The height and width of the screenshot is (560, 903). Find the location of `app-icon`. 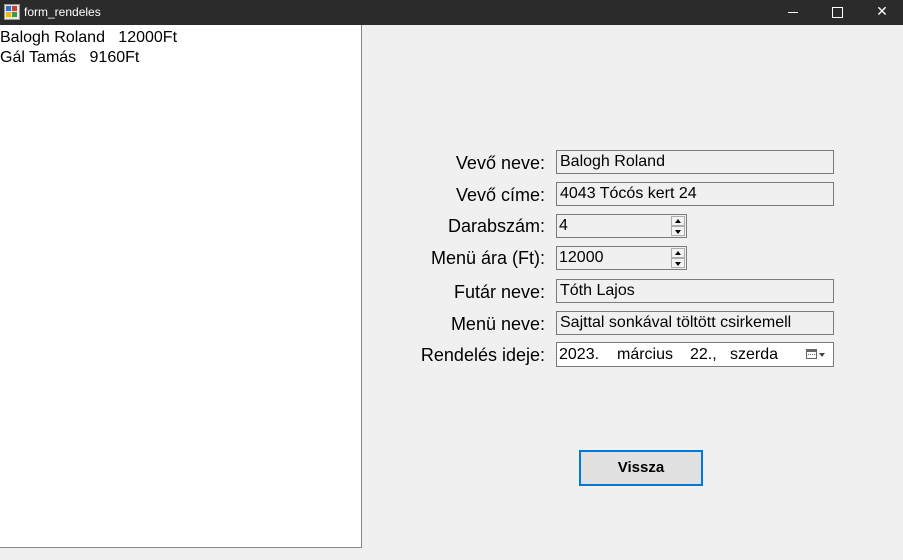

app-icon is located at coordinates (12, 12).